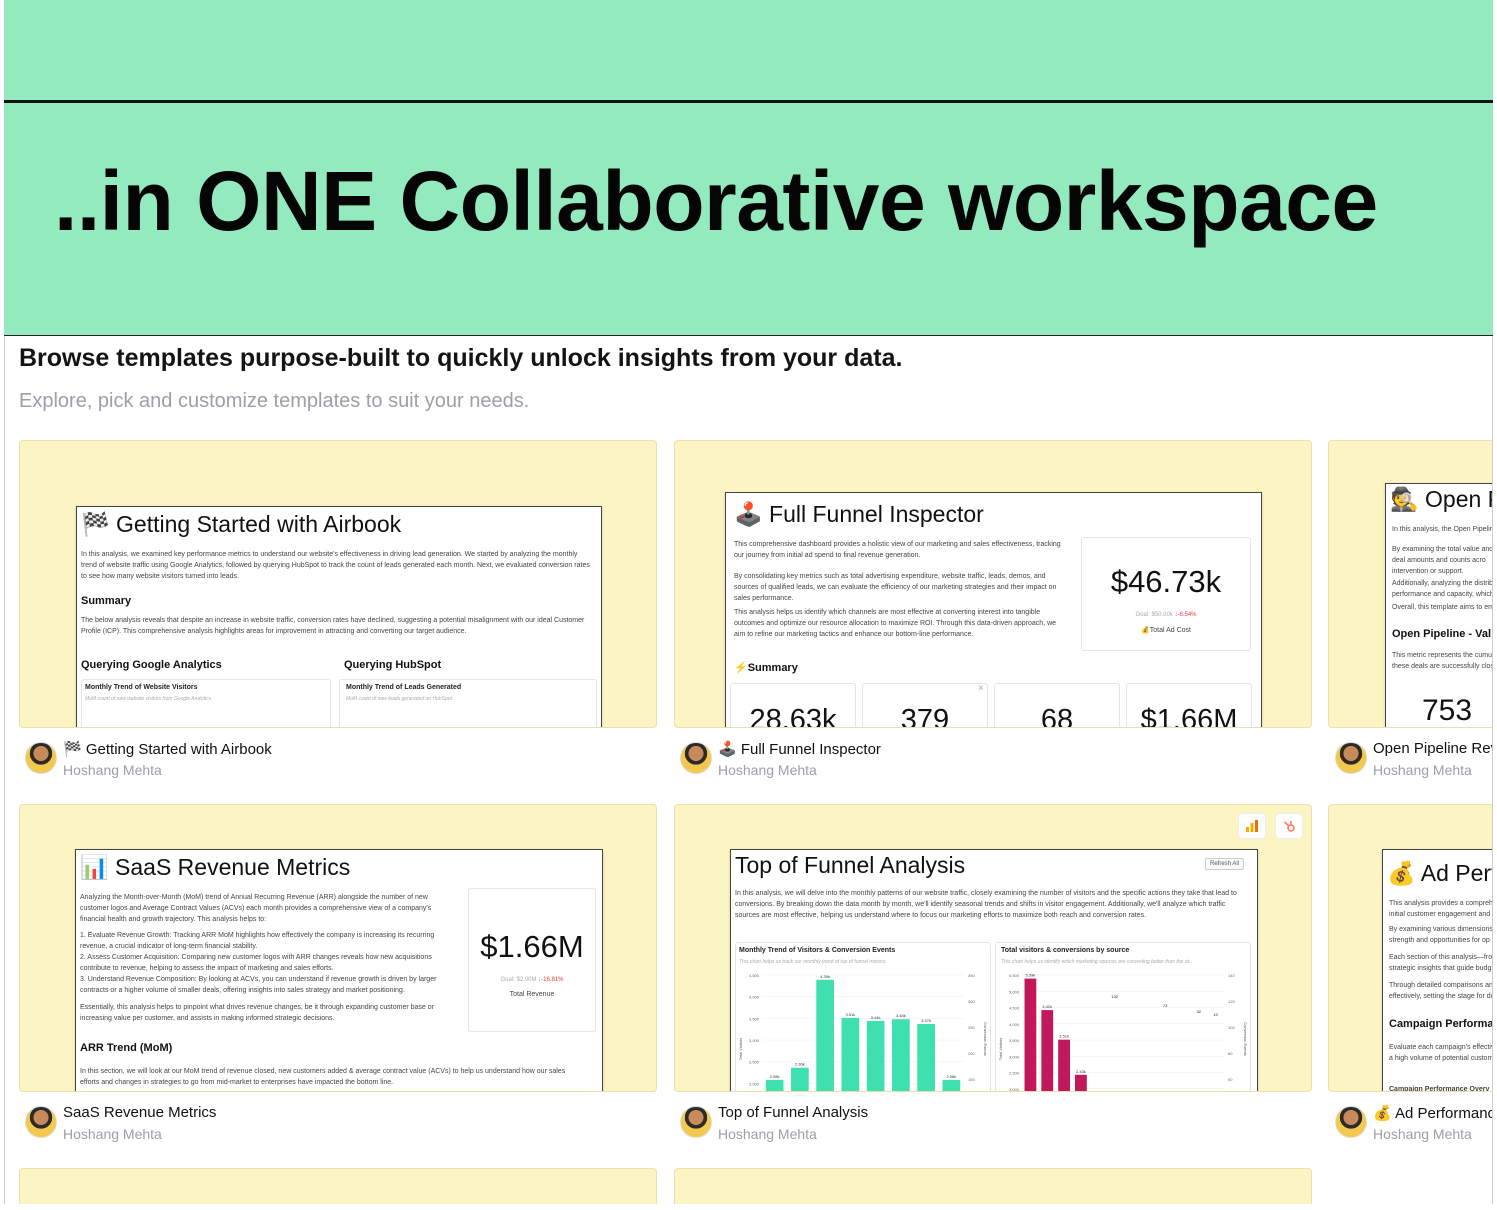 This screenshot has height=1210, width=1497. I want to click on y2-axis-label: Conversion Events, so click(1245, 1039).